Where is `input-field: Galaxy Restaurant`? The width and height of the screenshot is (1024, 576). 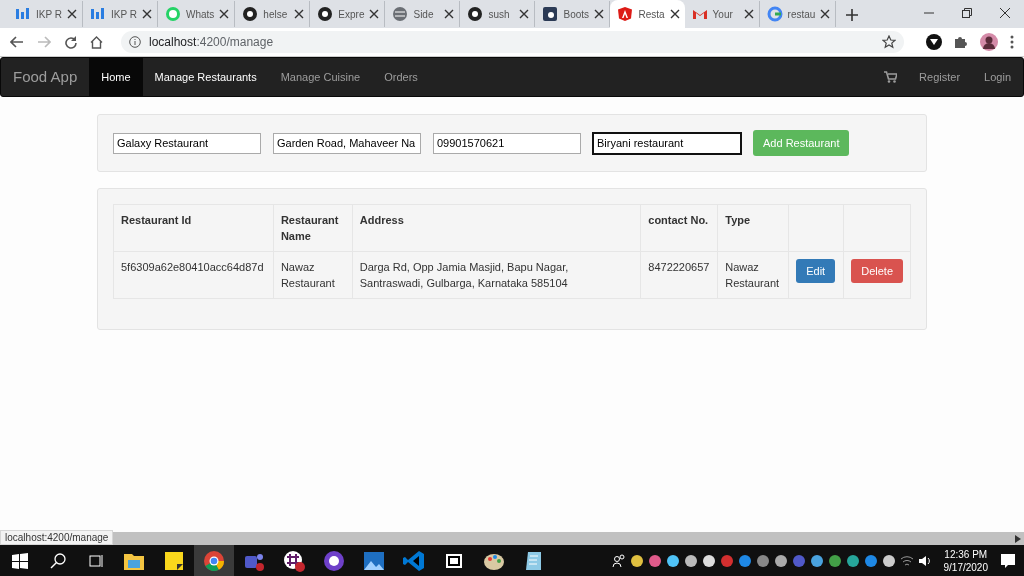 input-field: Galaxy Restaurant is located at coordinates (187, 143).